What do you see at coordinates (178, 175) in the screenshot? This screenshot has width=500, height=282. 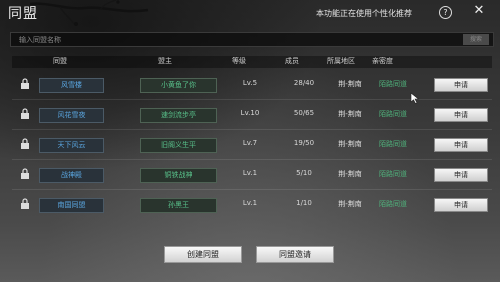 I see `leader-name: 铜铁战神` at bounding box center [178, 175].